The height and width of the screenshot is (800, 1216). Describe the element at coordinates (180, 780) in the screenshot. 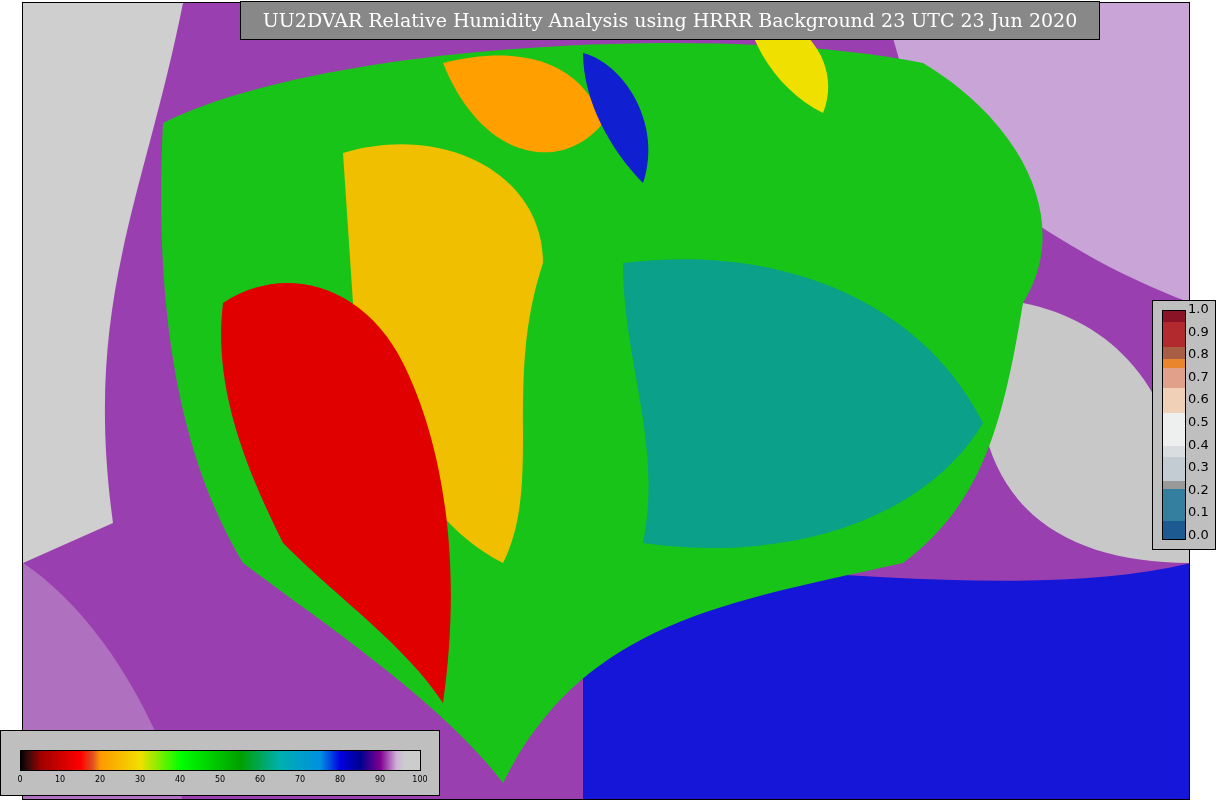

I see `tick-label: 40` at that location.